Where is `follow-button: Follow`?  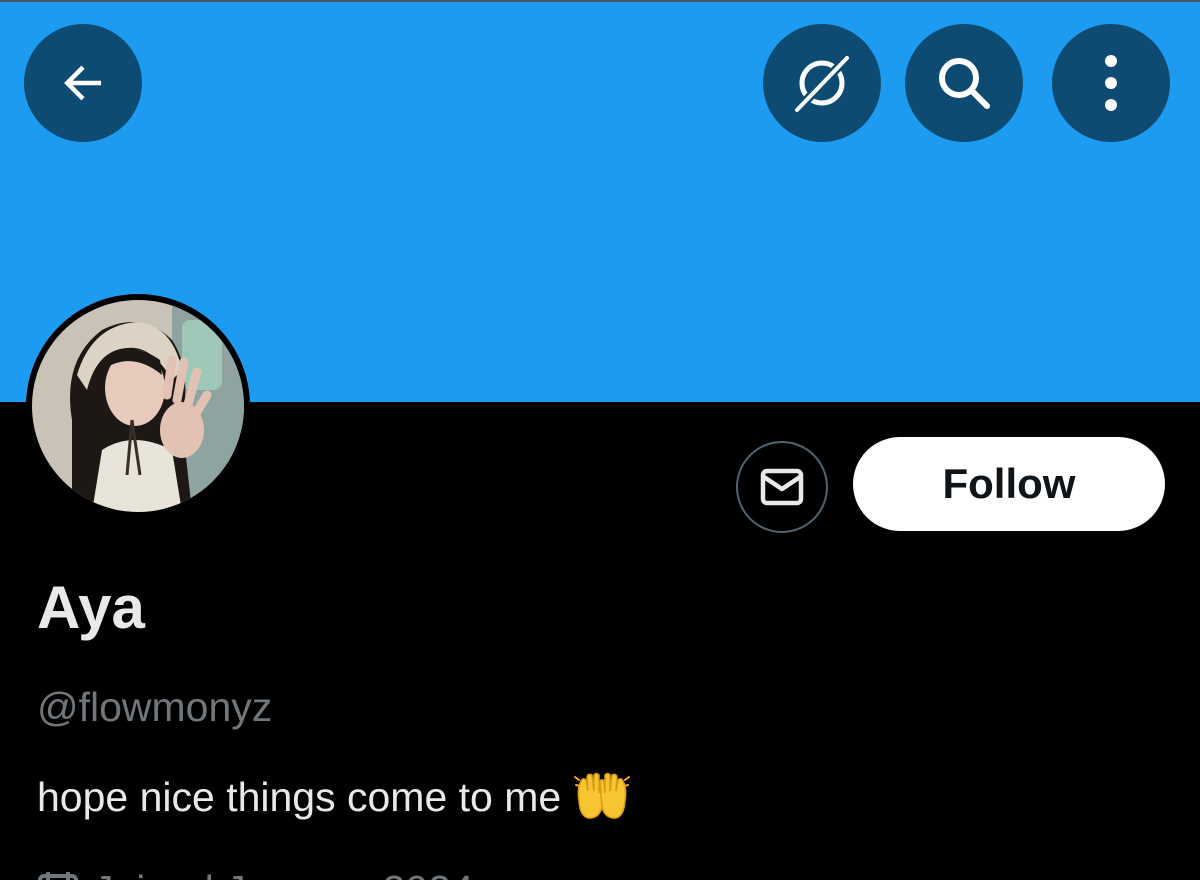
follow-button: Follow is located at coordinates (1009, 484).